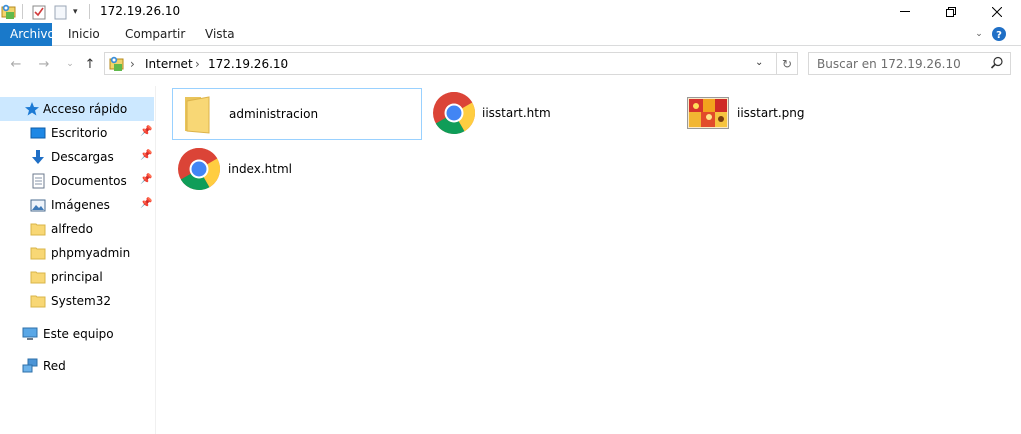 This screenshot has width=1021, height=434. What do you see at coordinates (79, 133) in the screenshot?
I see `sidebar-item-label: Escritorio` at bounding box center [79, 133].